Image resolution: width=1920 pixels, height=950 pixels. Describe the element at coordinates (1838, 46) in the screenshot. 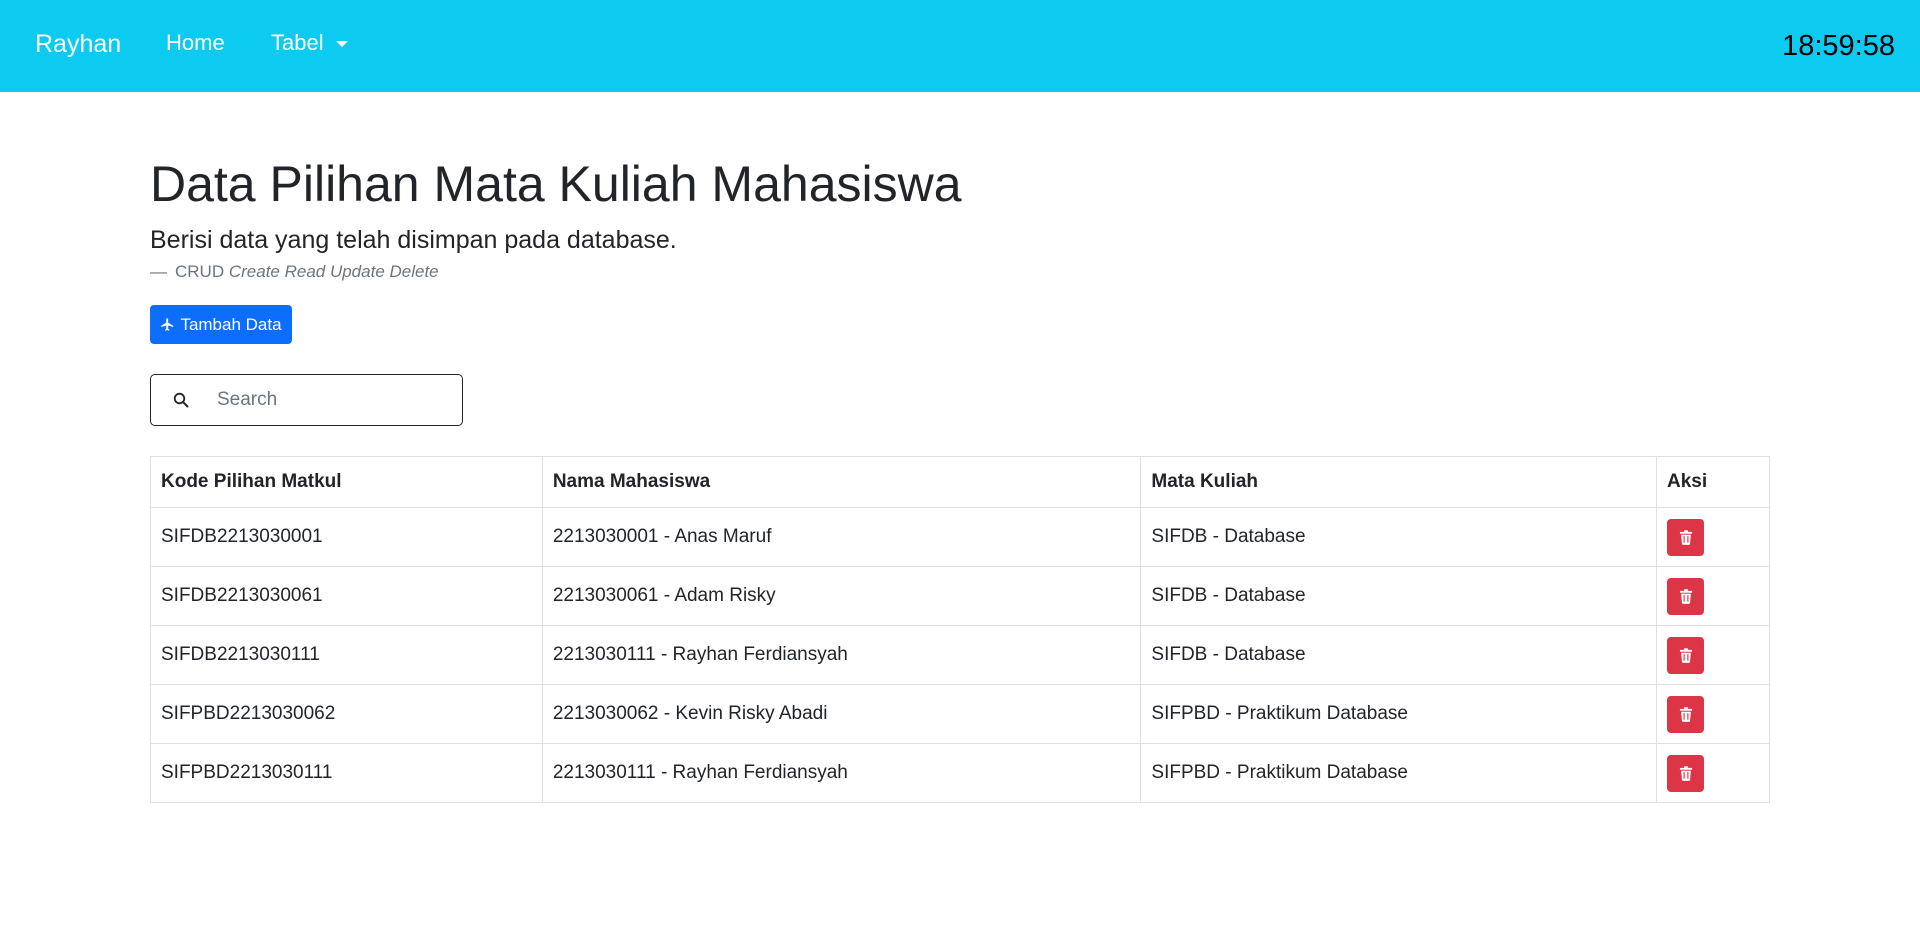

I see `clock: 18:59:58` at that location.